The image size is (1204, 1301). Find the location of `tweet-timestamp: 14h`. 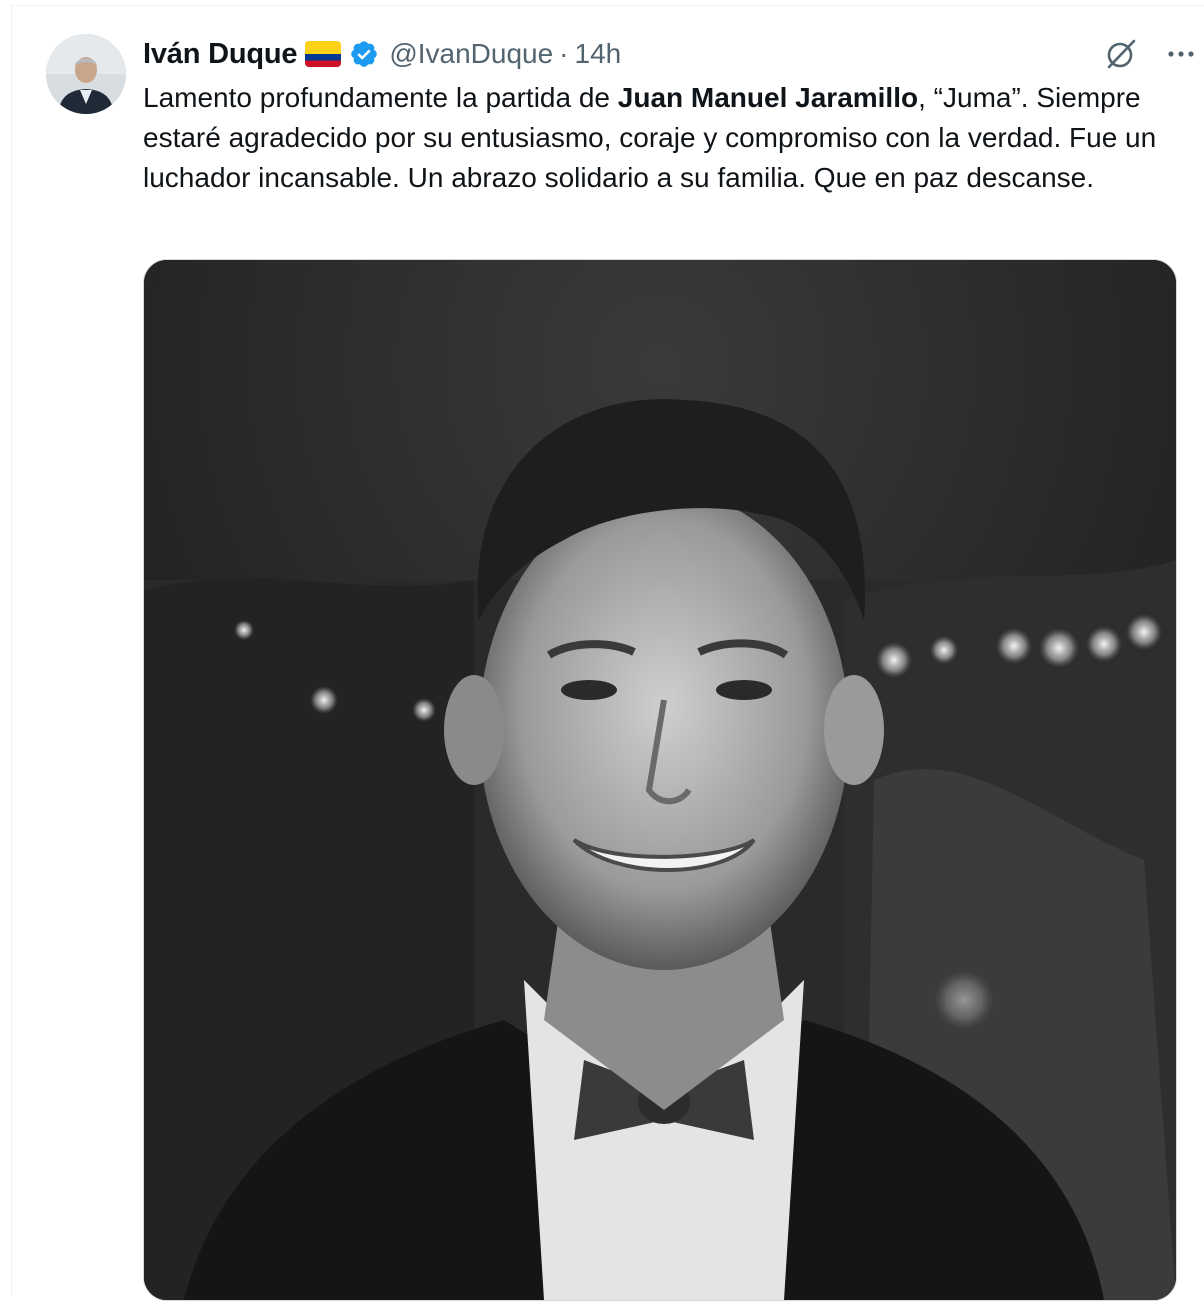

tweet-timestamp: 14h is located at coordinates (598, 54).